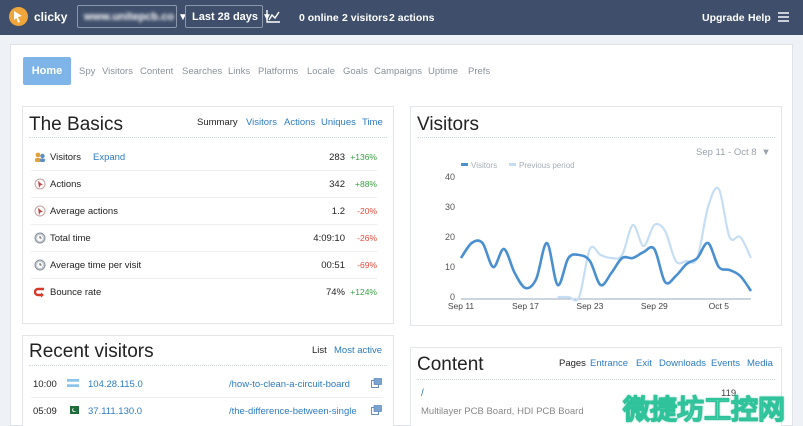 This screenshot has height=426, width=803. I want to click on stat-change: +88%, so click(366, 184).